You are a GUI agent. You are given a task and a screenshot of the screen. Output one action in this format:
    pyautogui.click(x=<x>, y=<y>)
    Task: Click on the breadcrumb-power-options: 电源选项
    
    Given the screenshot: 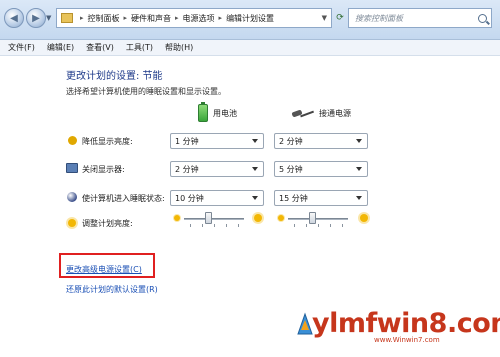 What is the action you would take?
    pyautogui.click(x=199, y=18)
    